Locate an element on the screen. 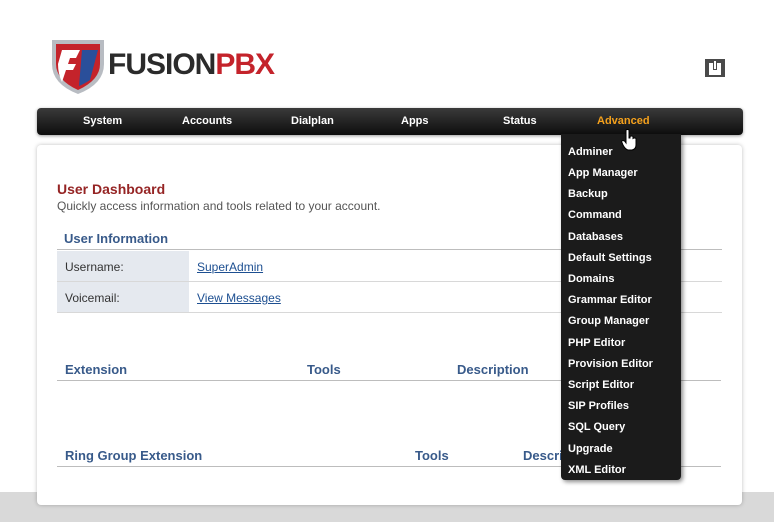 Image resolution: width=774 pixels, height=522 pixels. nav-system: System is located at coordinates (102, 121).